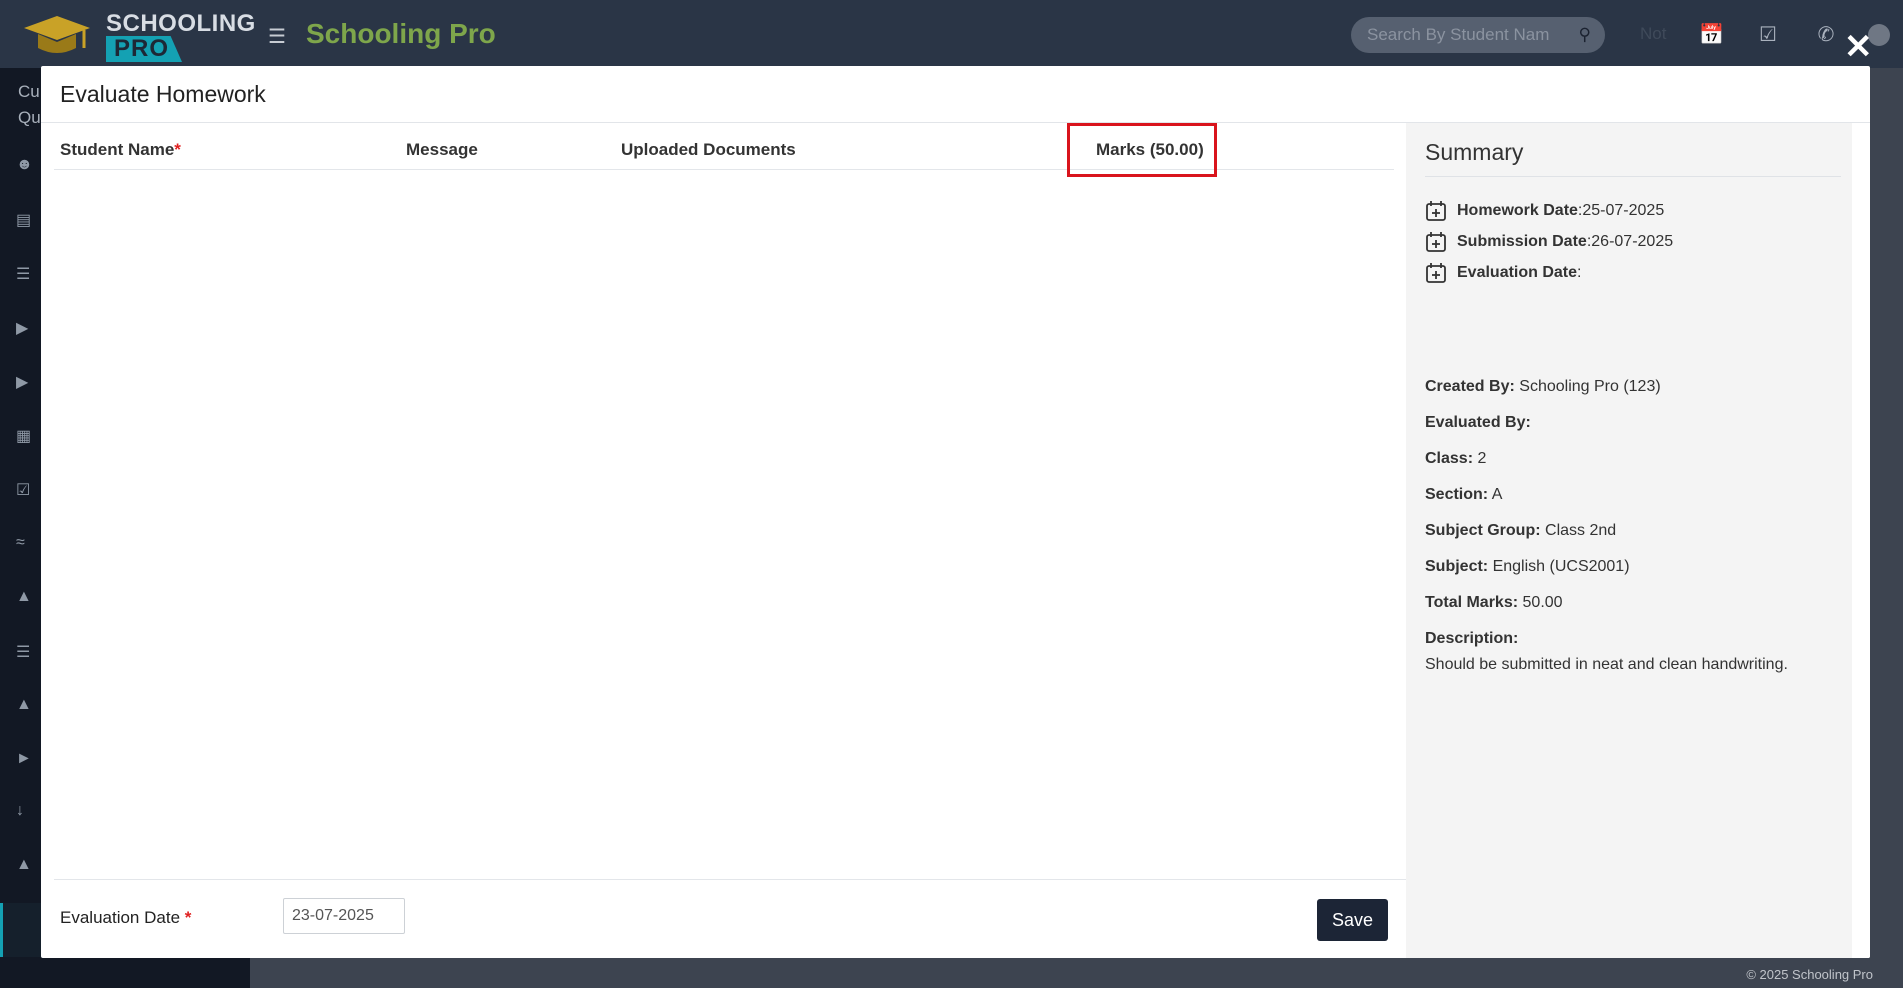  Describe the element at coordinates (26, 220) in the screenshot. I see `document-icon: ▤` at that location.